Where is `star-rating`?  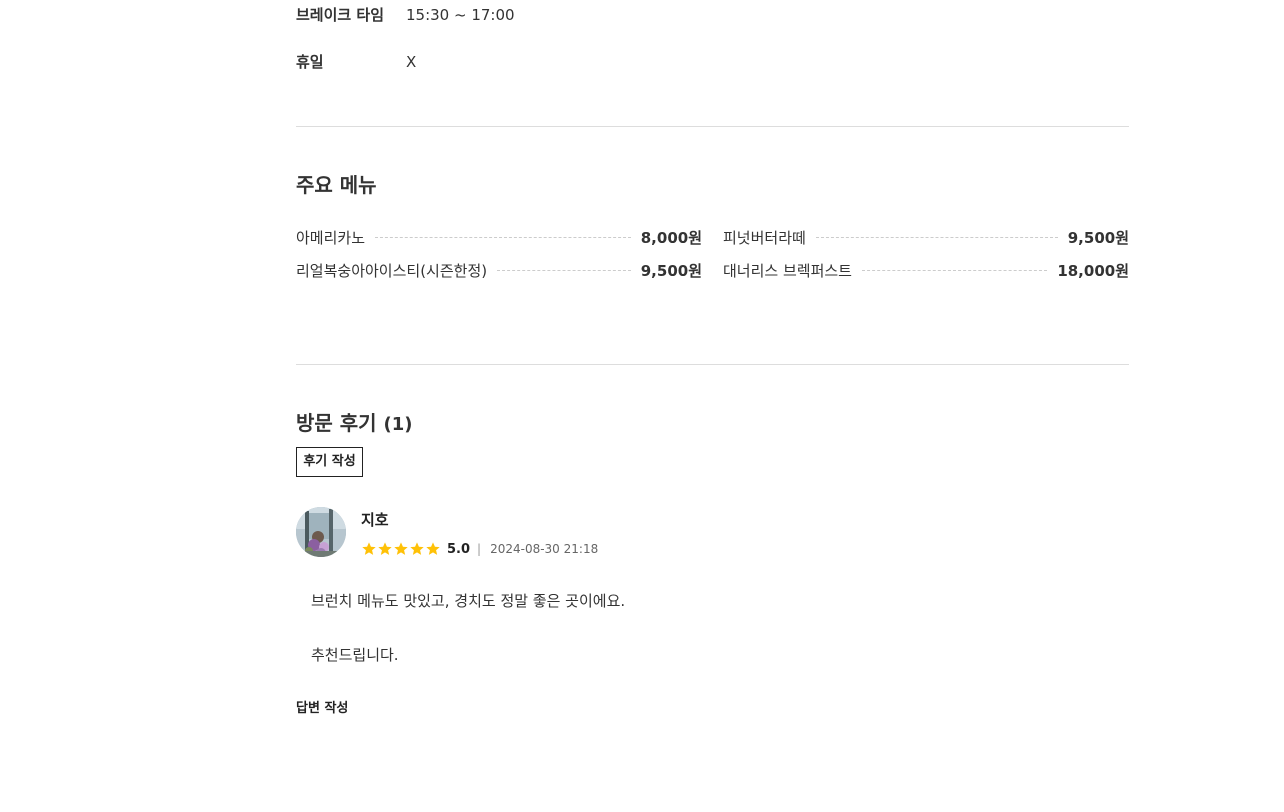
star-rating is located at coordinates (401, 549).